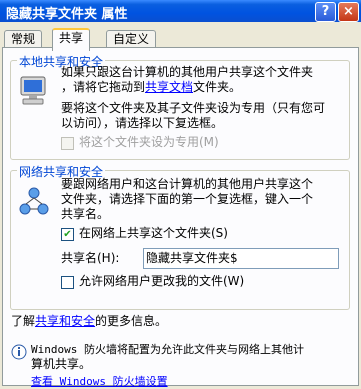 Image resolution: width=361 pixels, height=389 pixels. I want to click on firewall-settings-link: 查看 Windows 防火墙设置, so click(99, 381).